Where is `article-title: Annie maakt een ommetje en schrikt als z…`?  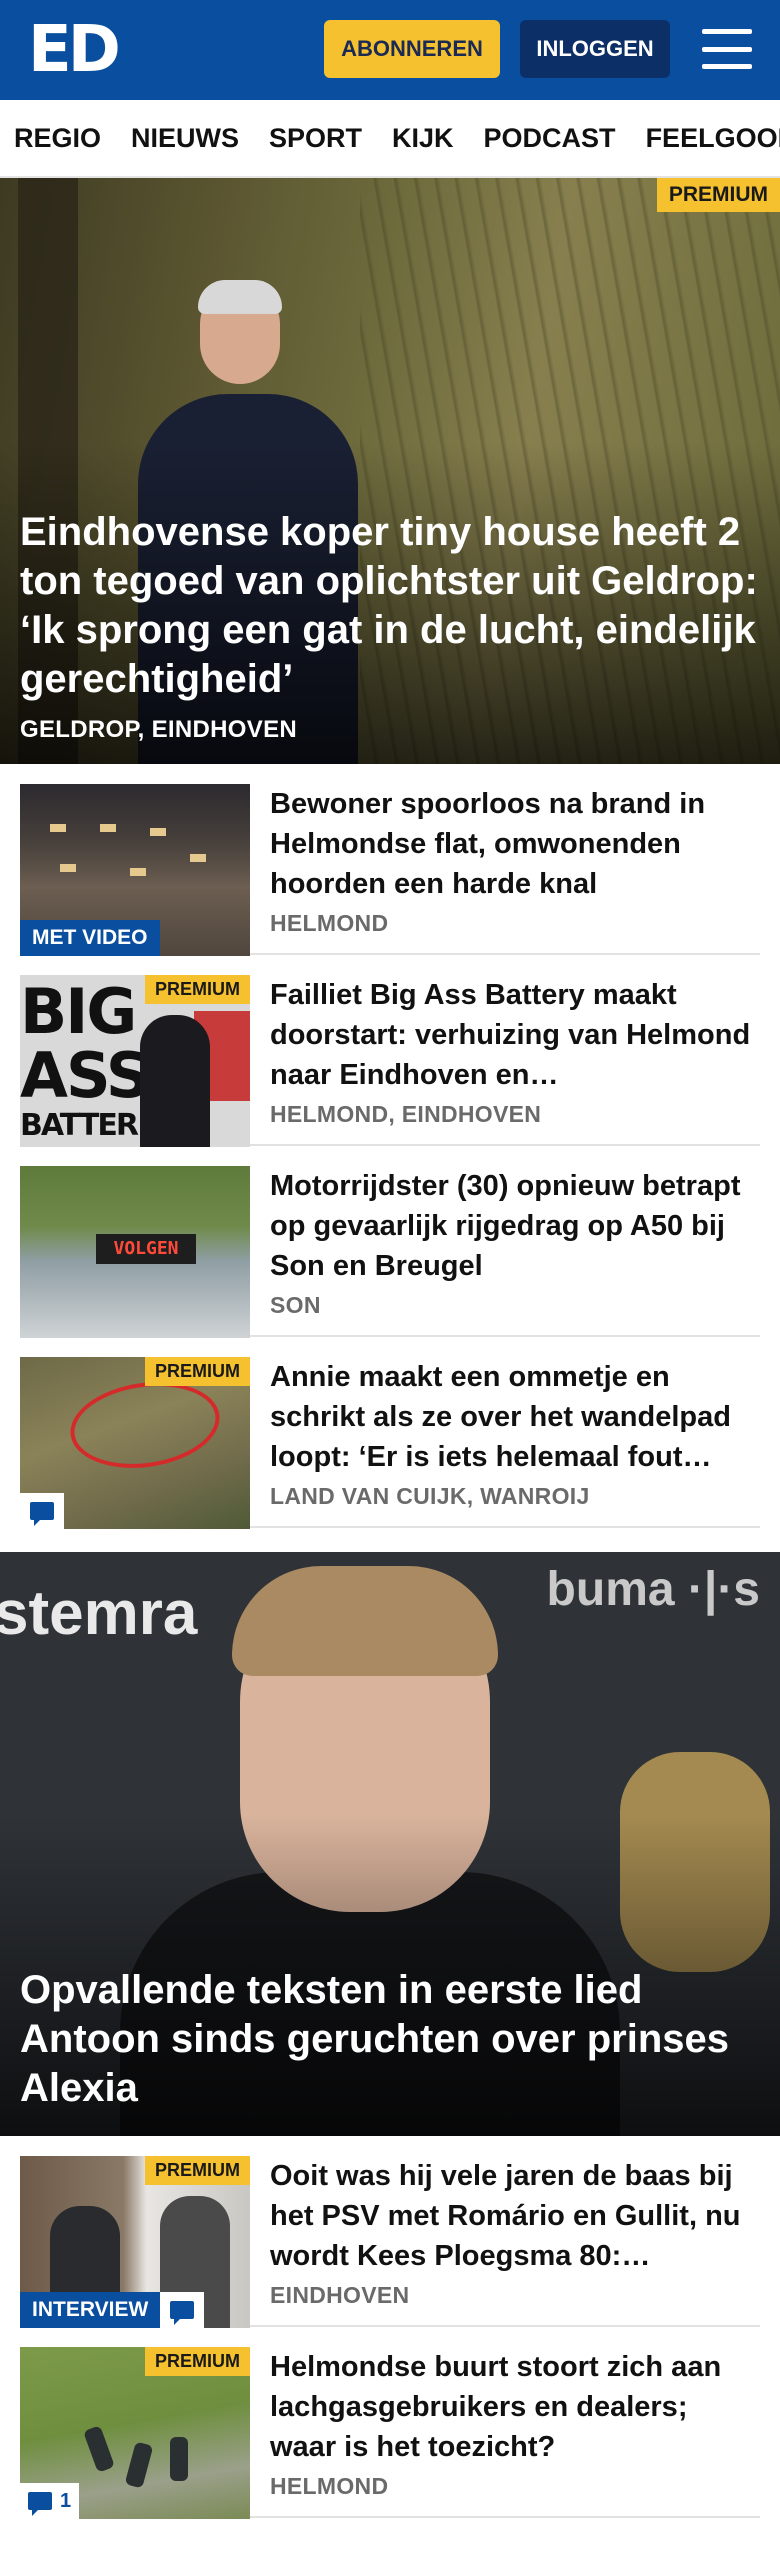 article-title: Annie maakt een ommetje en schrikt als z… is located at coordinates (515, 1417).